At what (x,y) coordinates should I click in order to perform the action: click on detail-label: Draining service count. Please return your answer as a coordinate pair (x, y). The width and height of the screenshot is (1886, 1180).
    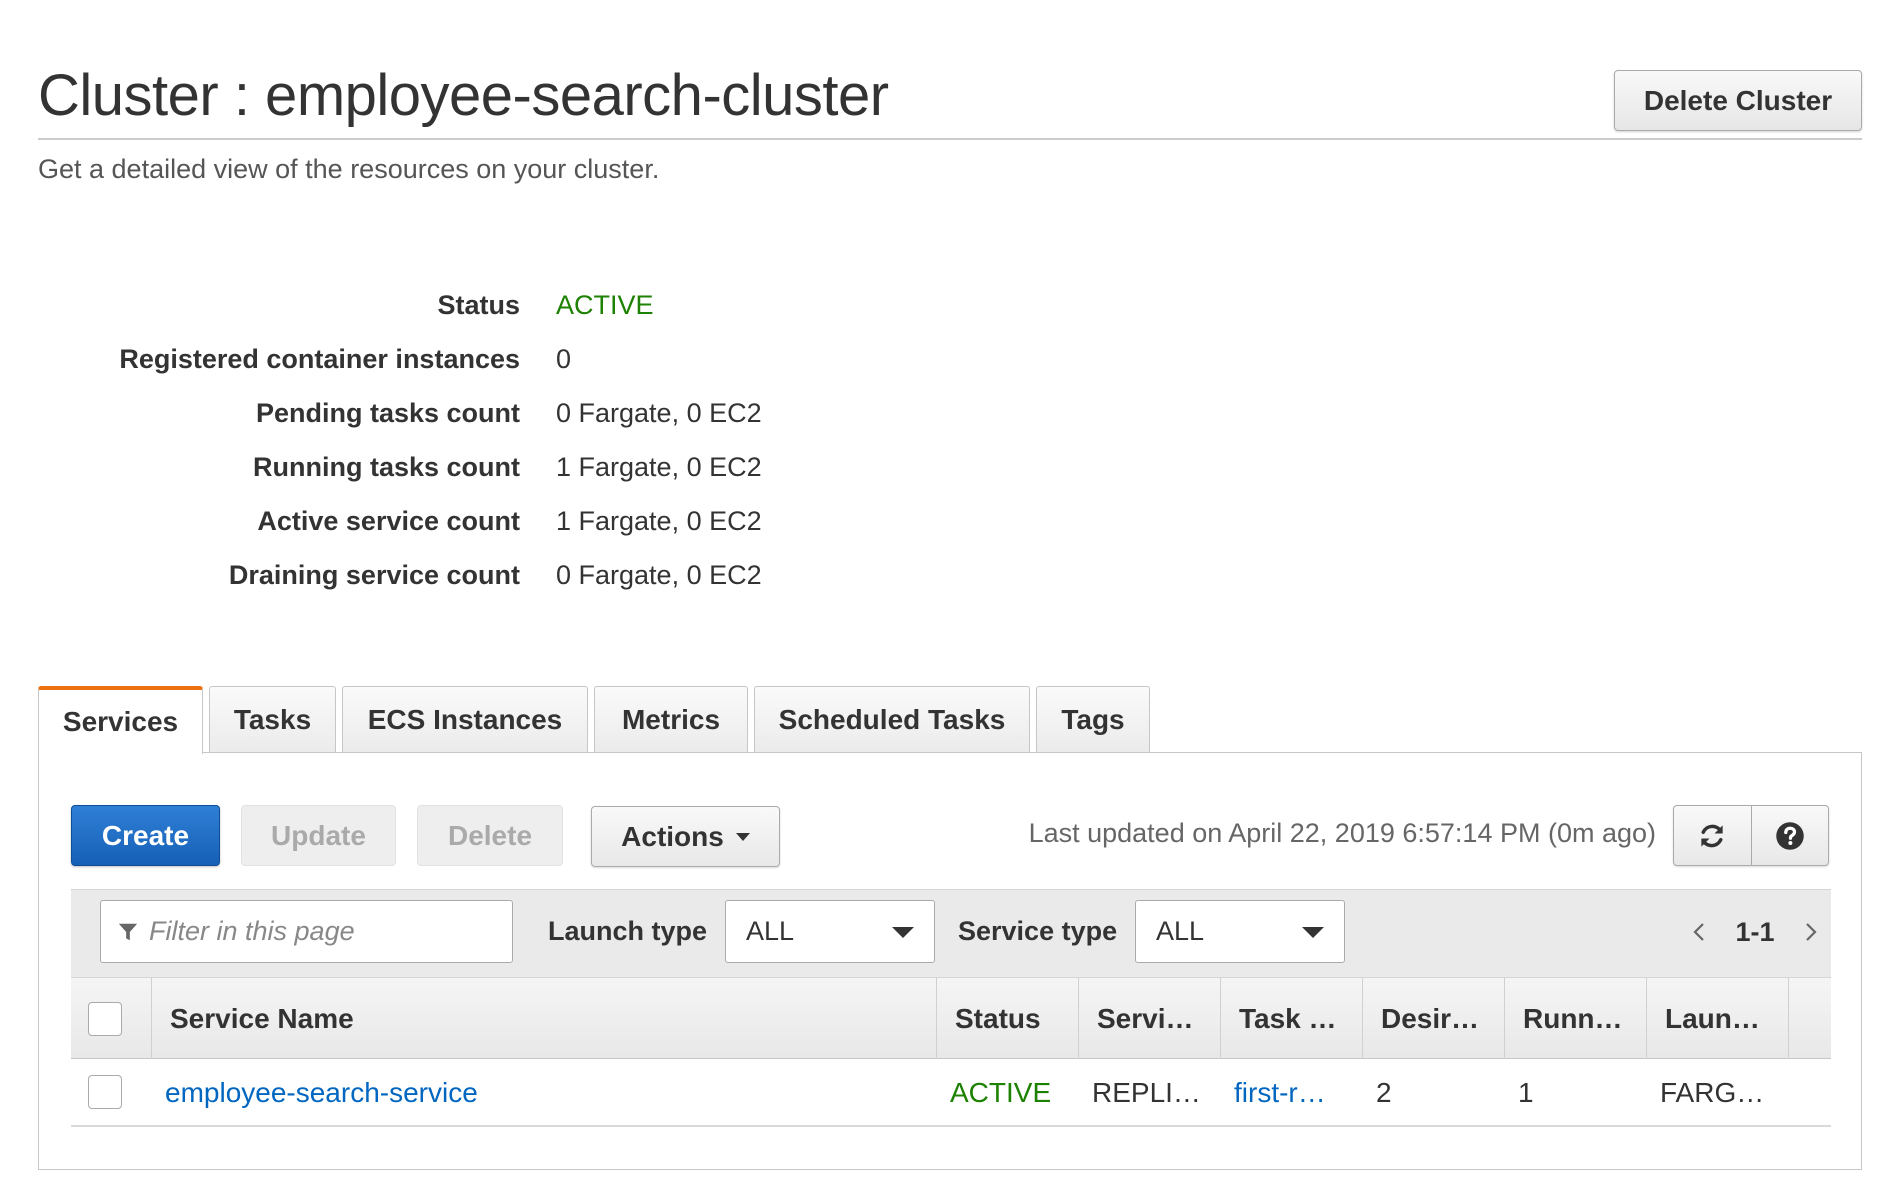
    Looking at the image, I should click on (374, 575).